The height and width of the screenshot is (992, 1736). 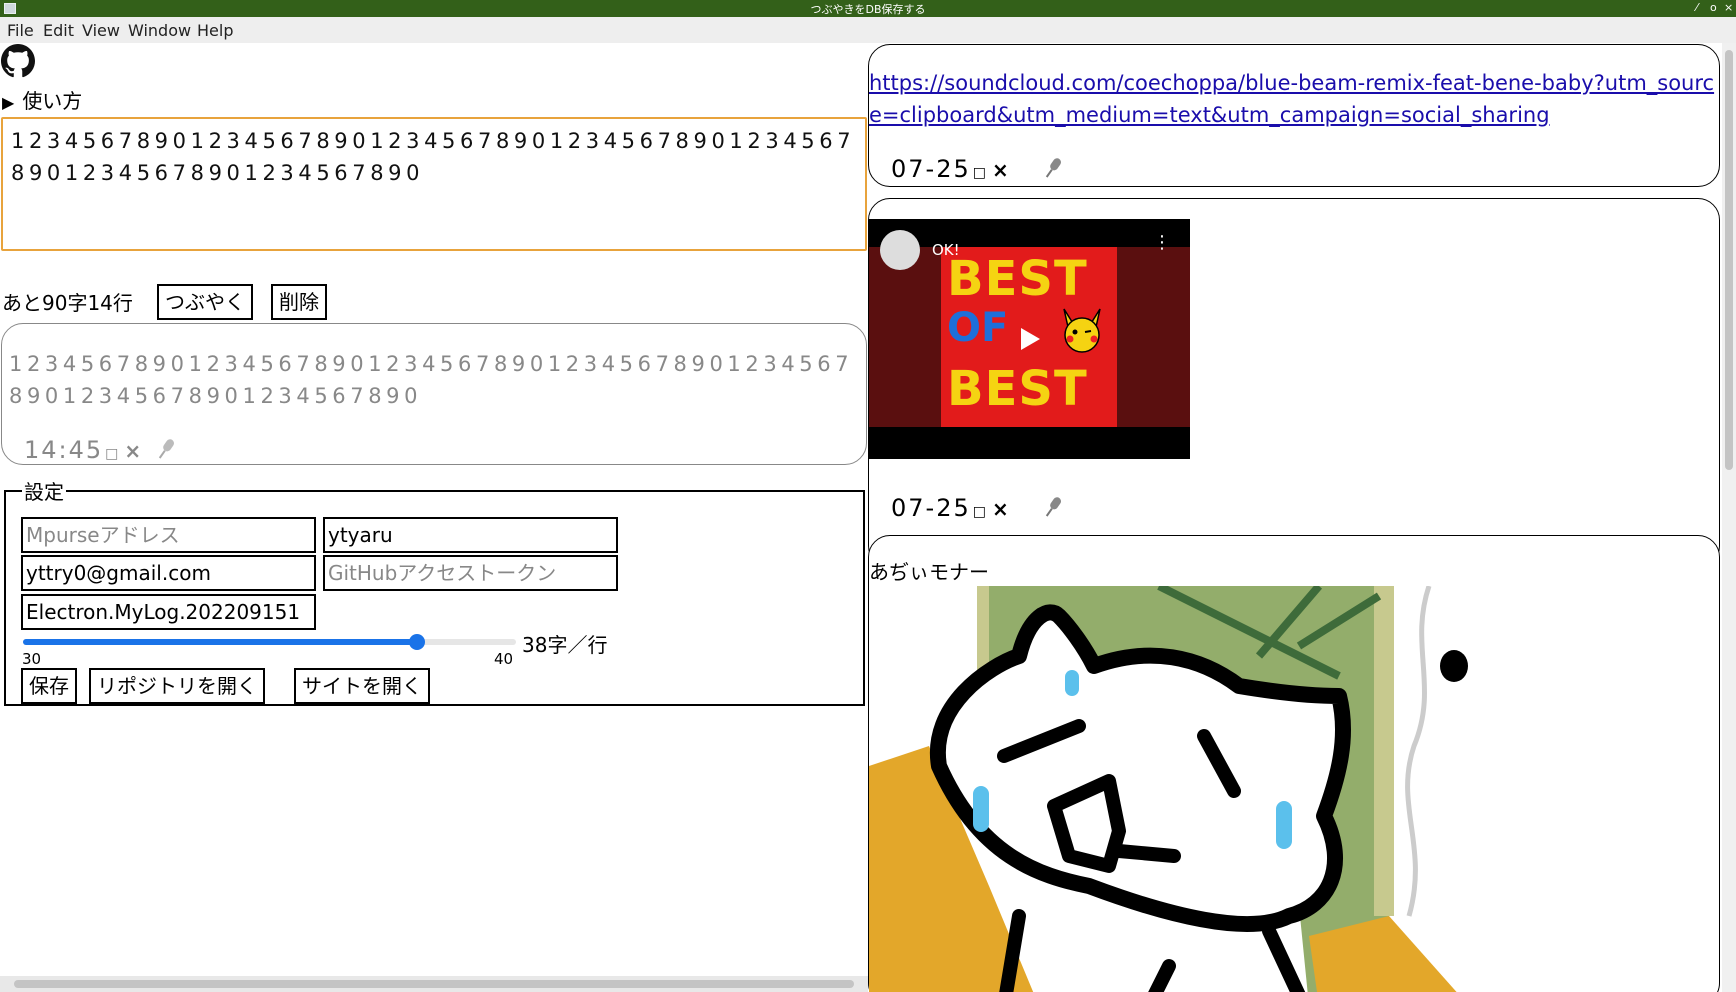 What do you see at coordinates (58, 30) in the screenshot?
I see `menu-edit: Edit` at bounding box center [58, 30].